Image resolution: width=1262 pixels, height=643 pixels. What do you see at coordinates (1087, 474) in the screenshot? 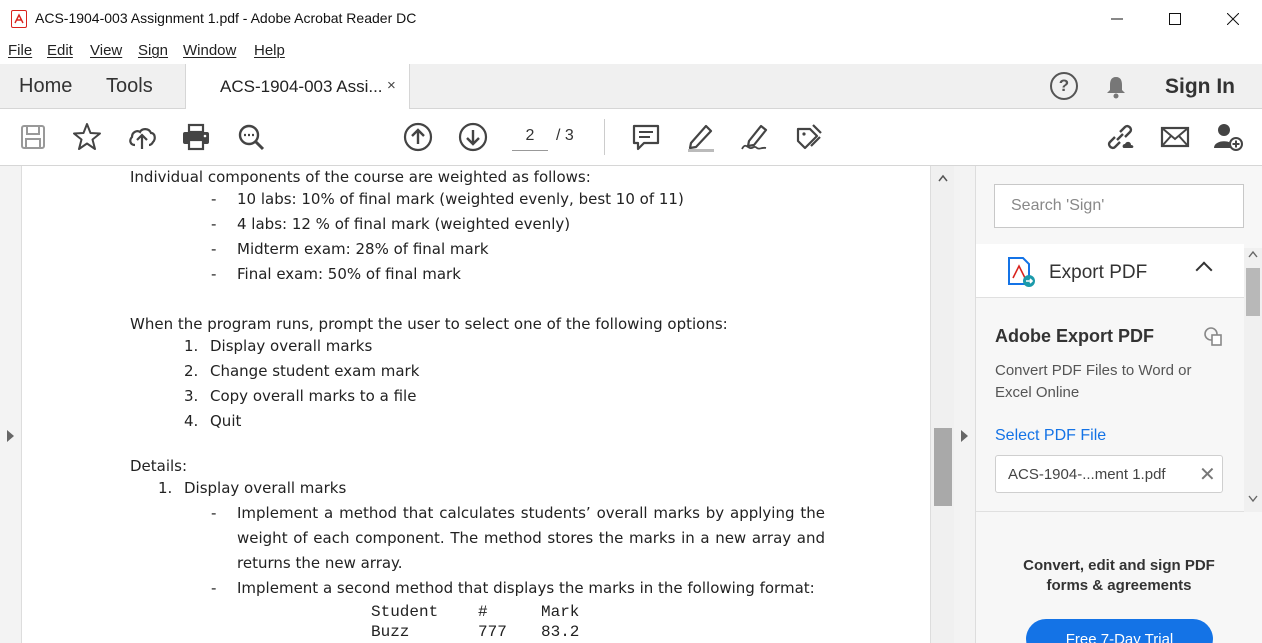
I see `selected-file-name: ACS-1904-...ment 1.pdf` at bounding box center [1087, 474].